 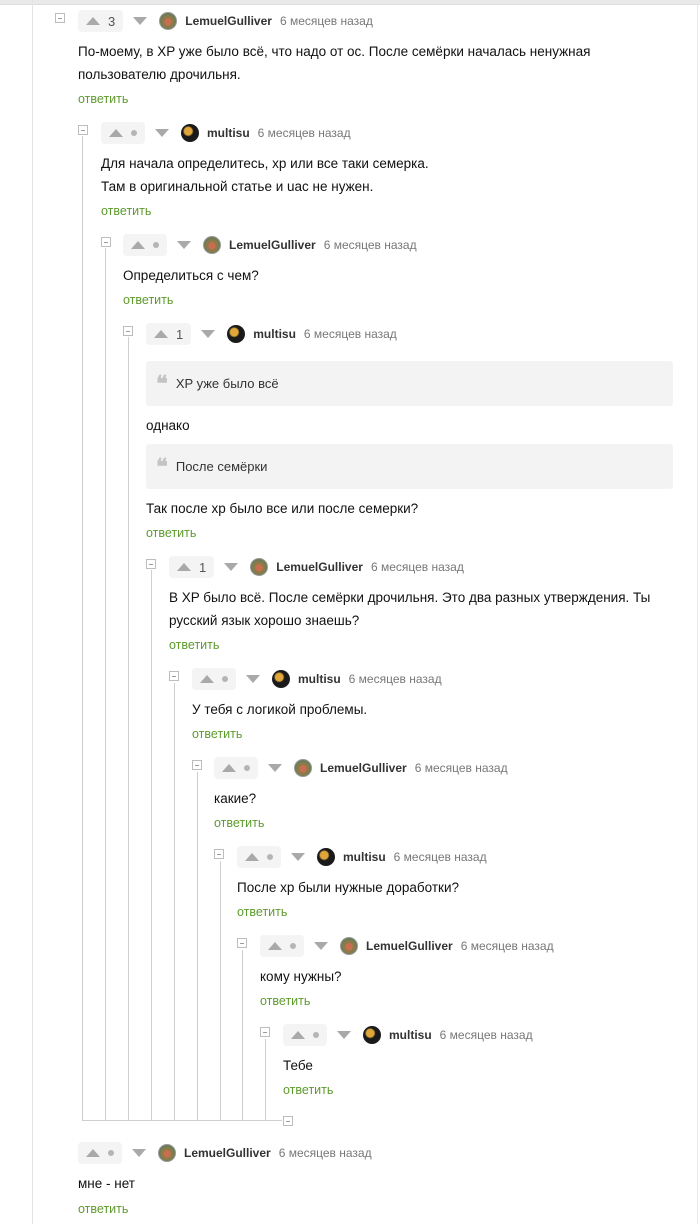 I want to click on comment-line: Определиться с чем?, so click(x=191, y=275).